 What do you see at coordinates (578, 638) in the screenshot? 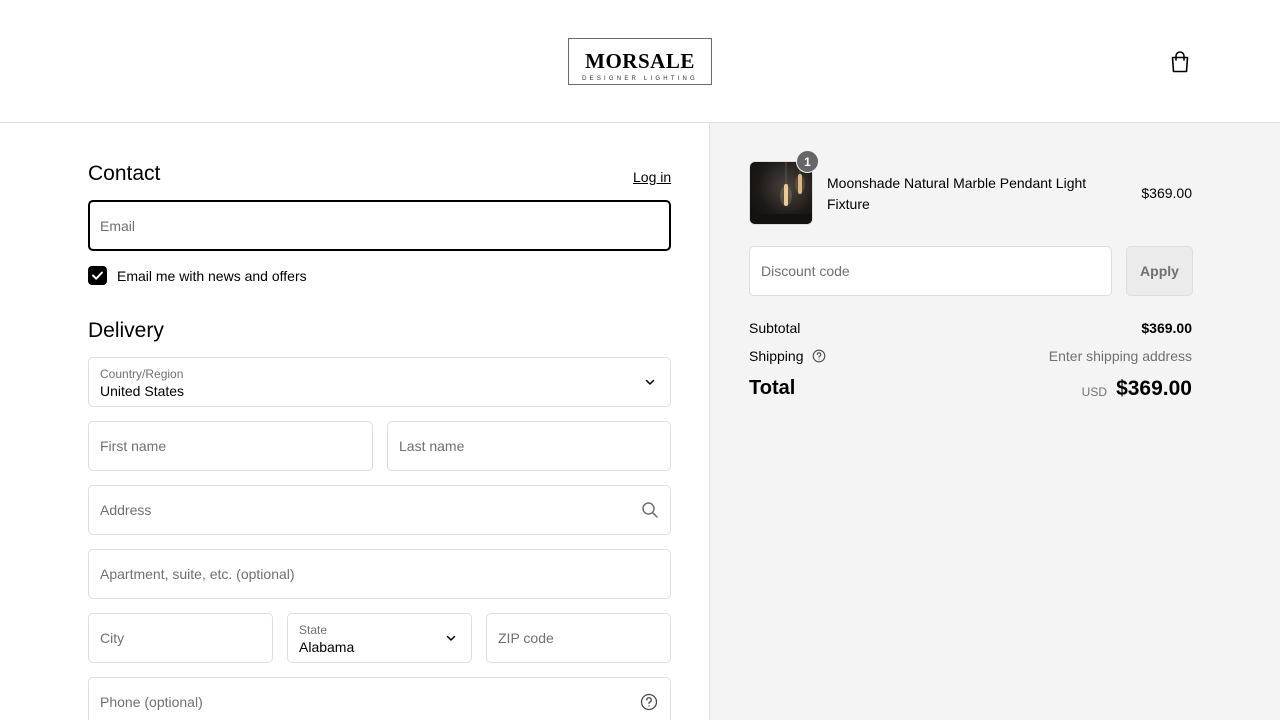
I see `zip-field: ZIP code` at bounding box center [578, 638].